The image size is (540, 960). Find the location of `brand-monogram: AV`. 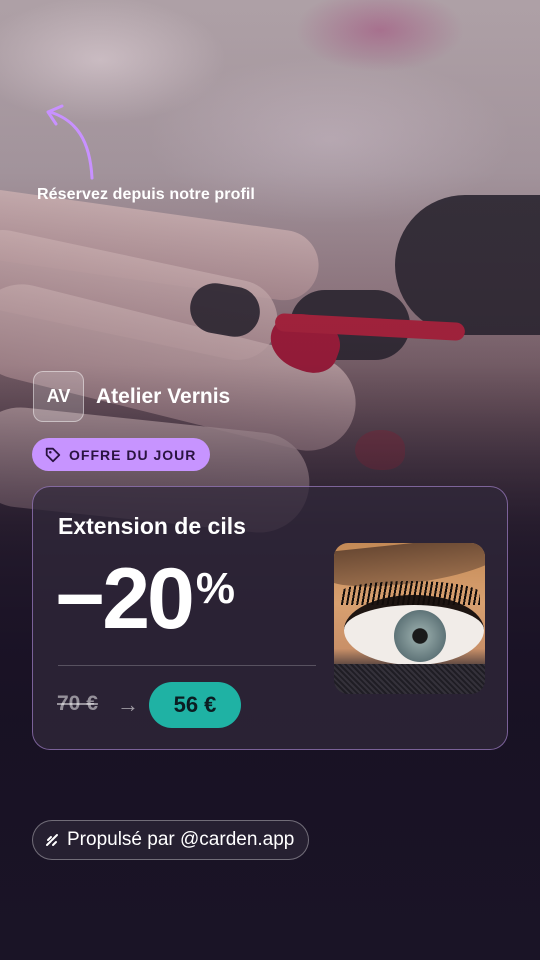

brand-monogram: AV is located at coordinates (58, 396).